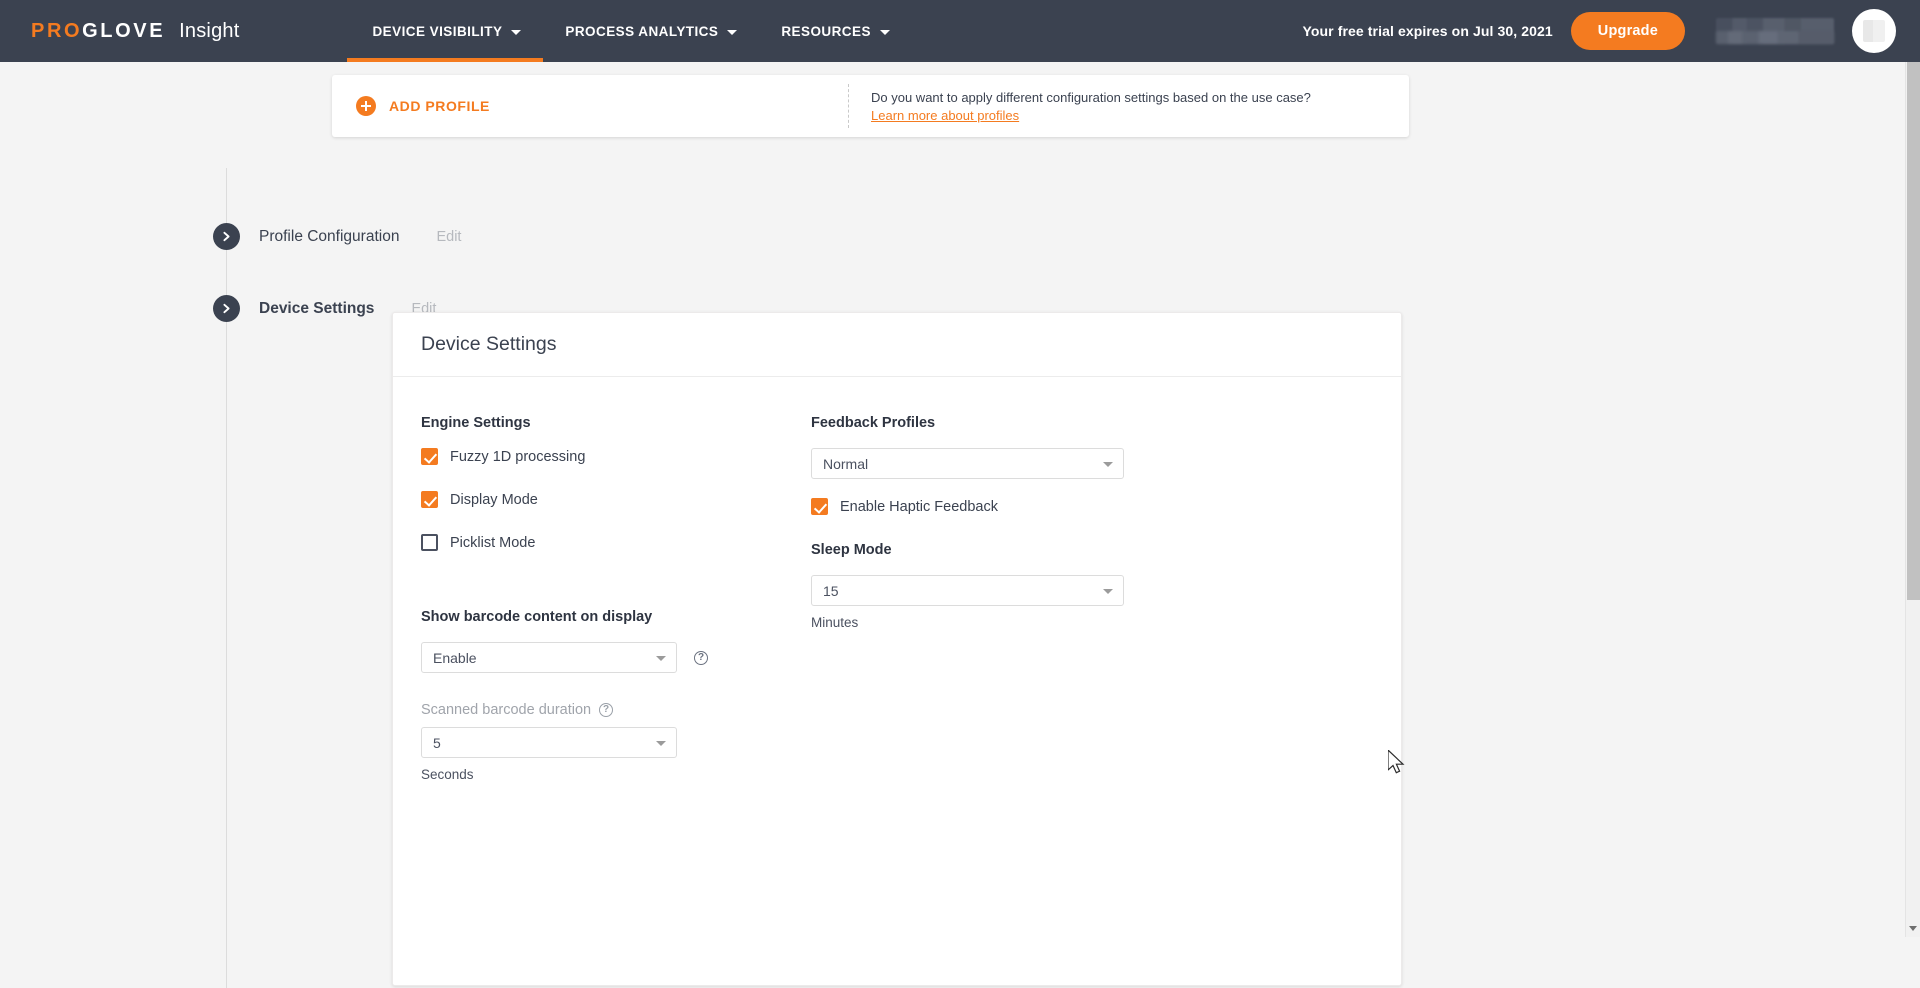 The height and width of the screenshot is (988, 1920). What do you see at coordinates (1627, 31) in the screenshot?
I see `upgrade-button: Upgrade` at bounding box center [1627, 31].